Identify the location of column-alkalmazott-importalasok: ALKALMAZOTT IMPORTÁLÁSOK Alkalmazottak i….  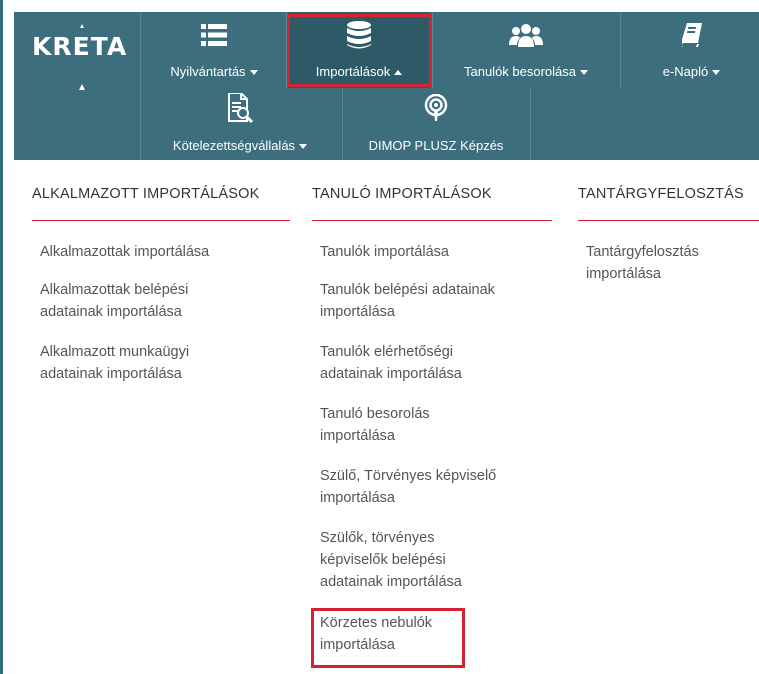
(162, 284).